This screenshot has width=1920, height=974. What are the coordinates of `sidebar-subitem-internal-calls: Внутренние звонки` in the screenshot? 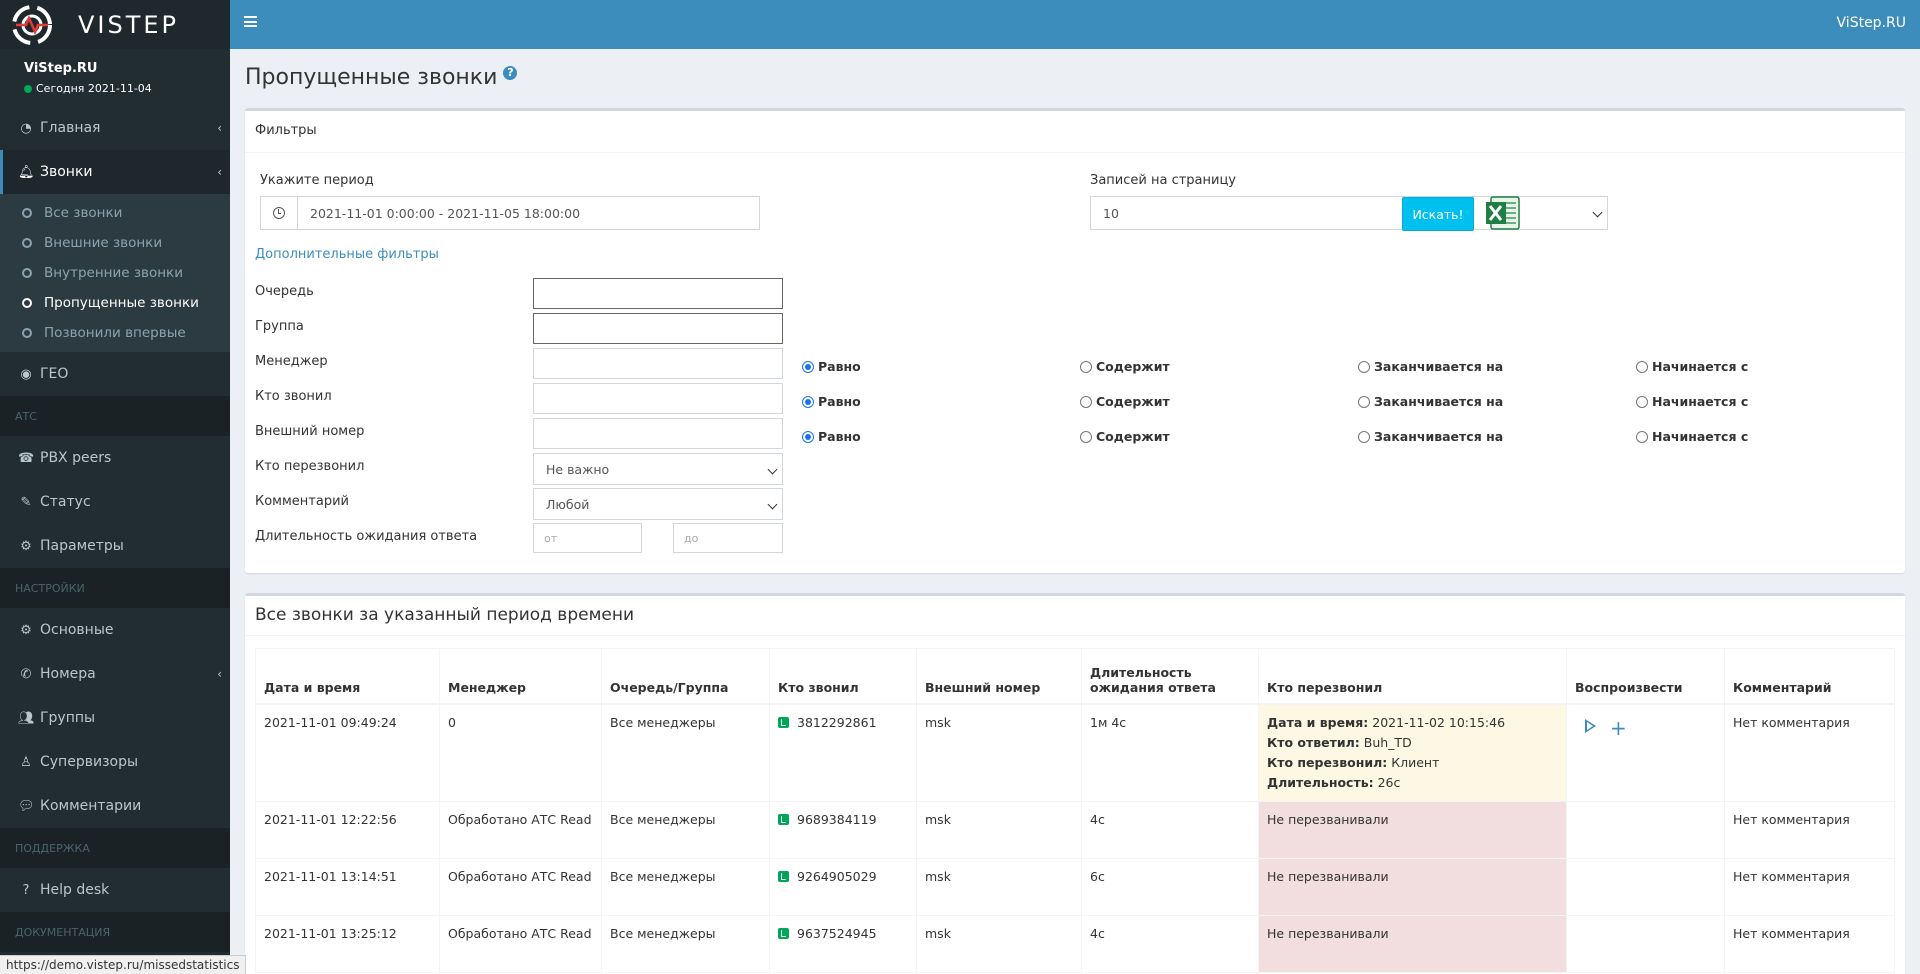 It's located at (115, 273).